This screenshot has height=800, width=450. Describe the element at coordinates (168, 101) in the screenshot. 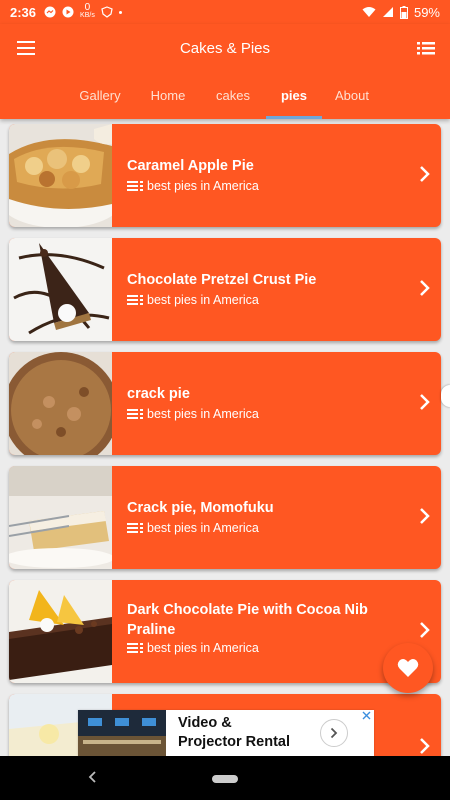

I see `tab-home: Home` at that location.